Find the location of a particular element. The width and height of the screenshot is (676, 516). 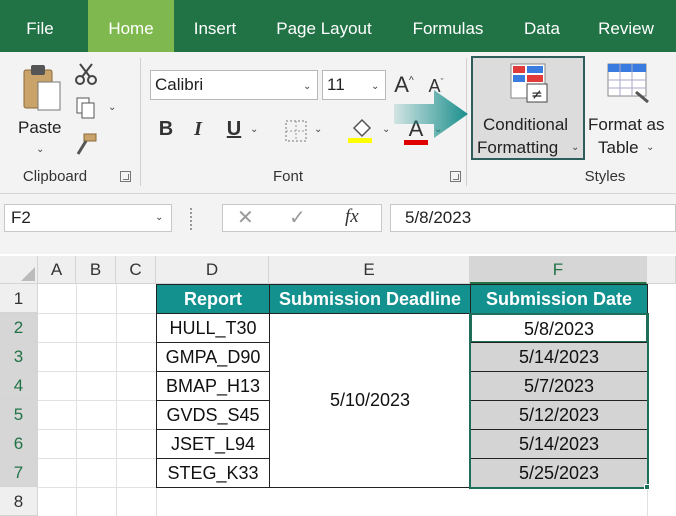

format-as-table-label-2: Table is located at coordinates (618, 147).